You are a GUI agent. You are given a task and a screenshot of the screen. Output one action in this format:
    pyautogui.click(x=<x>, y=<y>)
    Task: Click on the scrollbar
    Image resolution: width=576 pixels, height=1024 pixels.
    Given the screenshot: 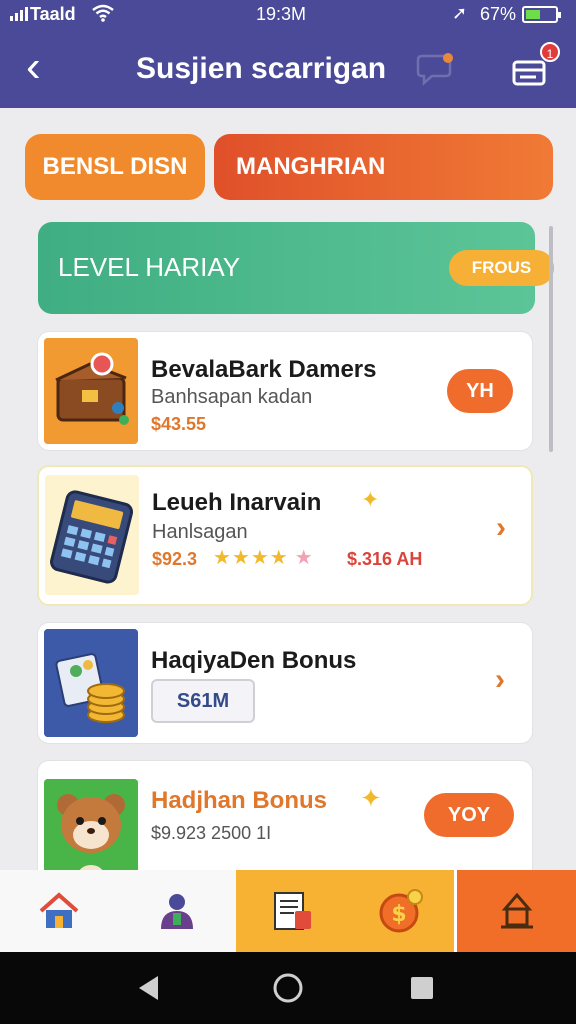 What is the action you would take?
    pyautogui.click(x=551, y=339)
    